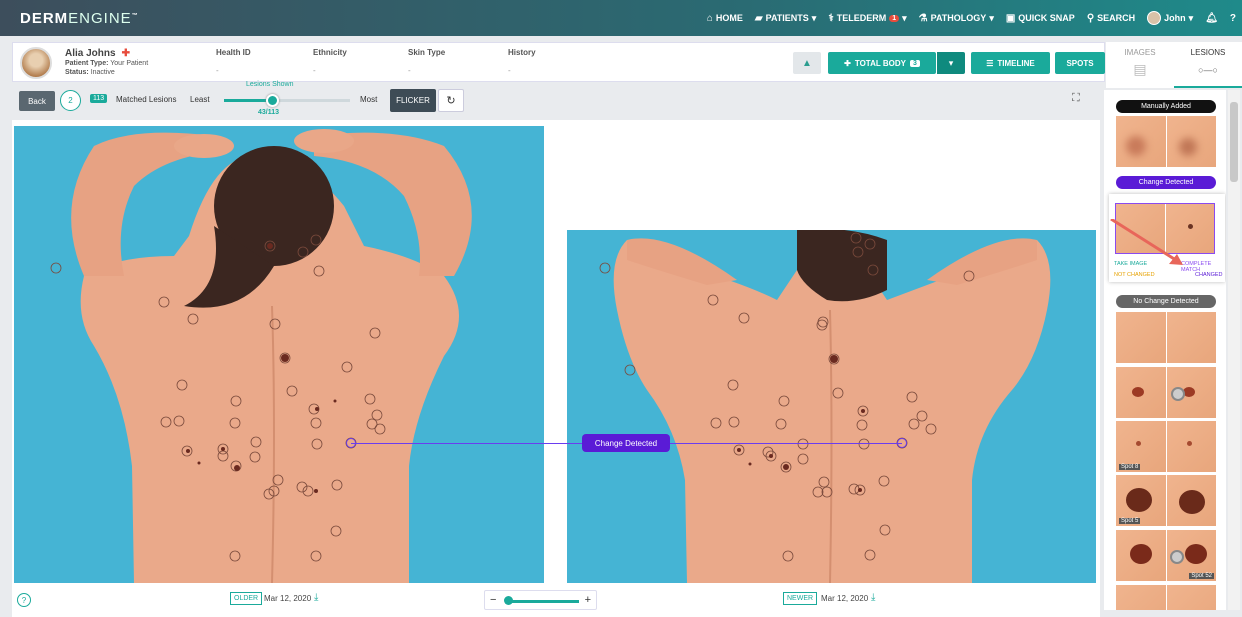  I want to click on nav-telederm: ⚕ TELEDERM 1 ▾, so click(867, 18).